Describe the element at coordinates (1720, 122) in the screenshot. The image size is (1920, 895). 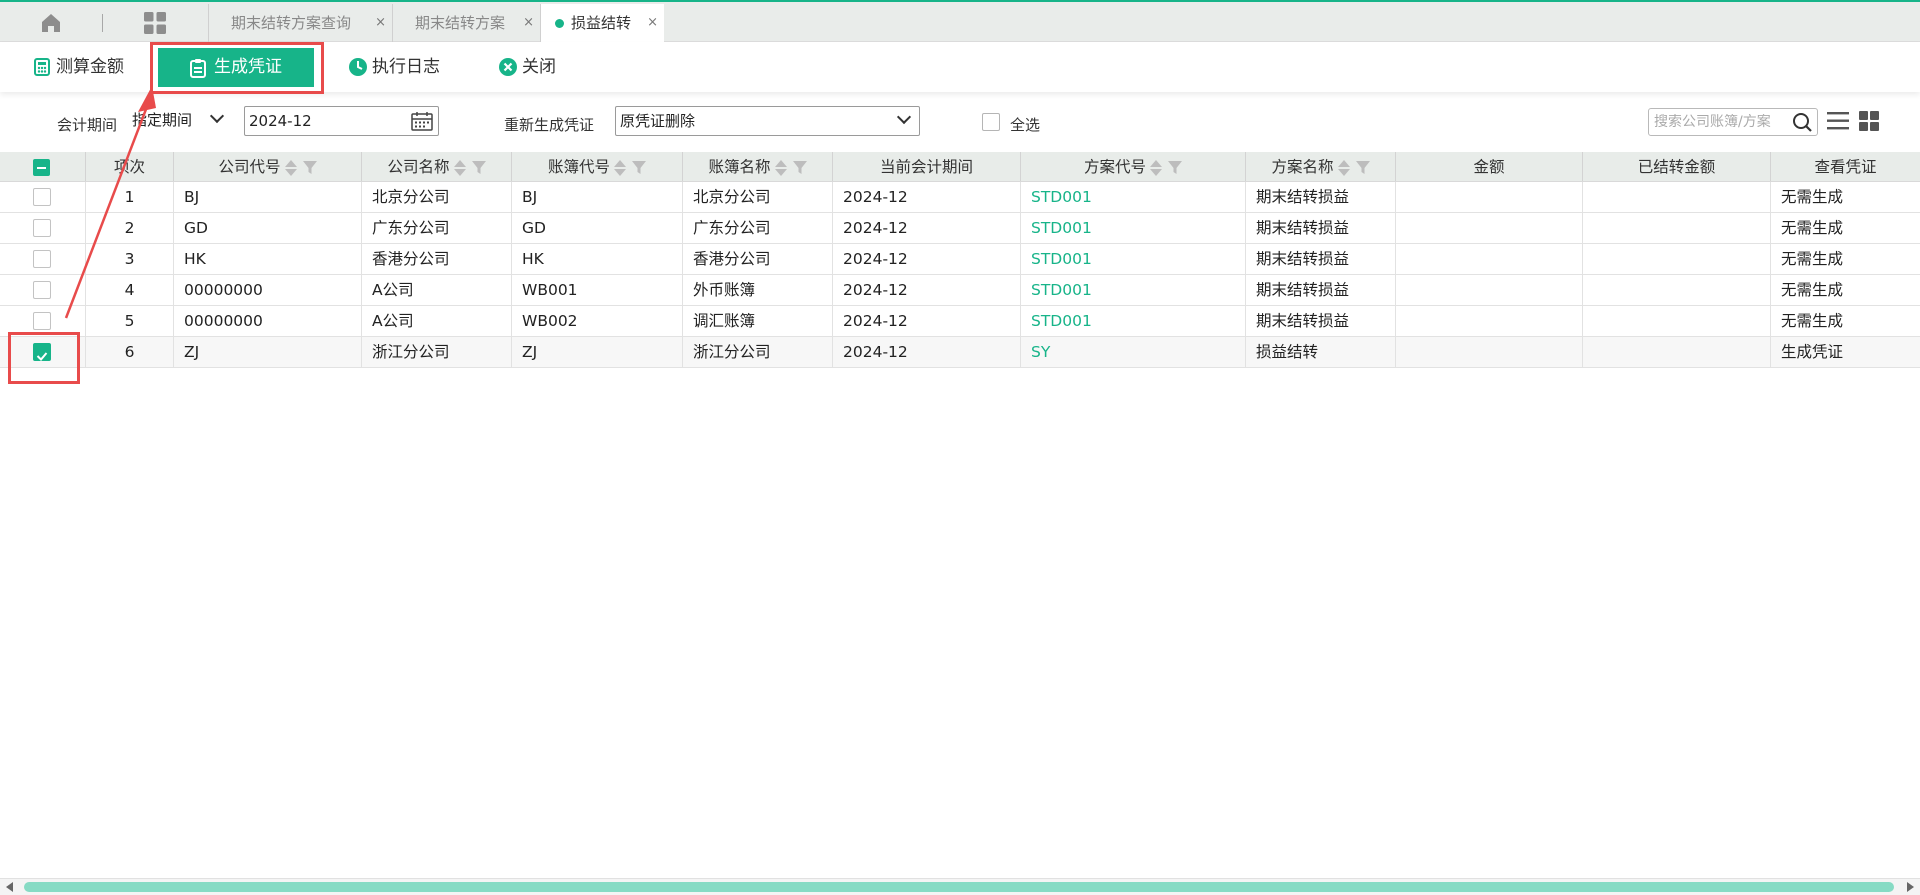
I see `search-input` at that location.